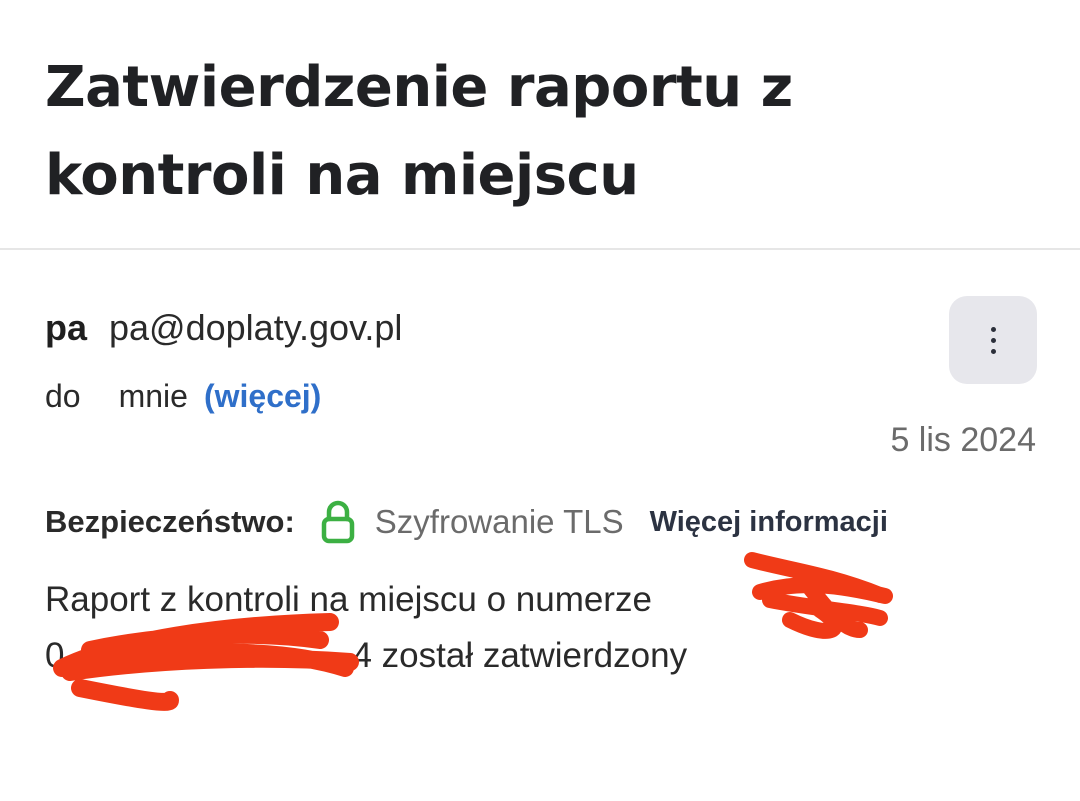 The height and width of the screenshot is (801, 1080). I want to click on recipients-more-link: (więcej), so click(262, 396).